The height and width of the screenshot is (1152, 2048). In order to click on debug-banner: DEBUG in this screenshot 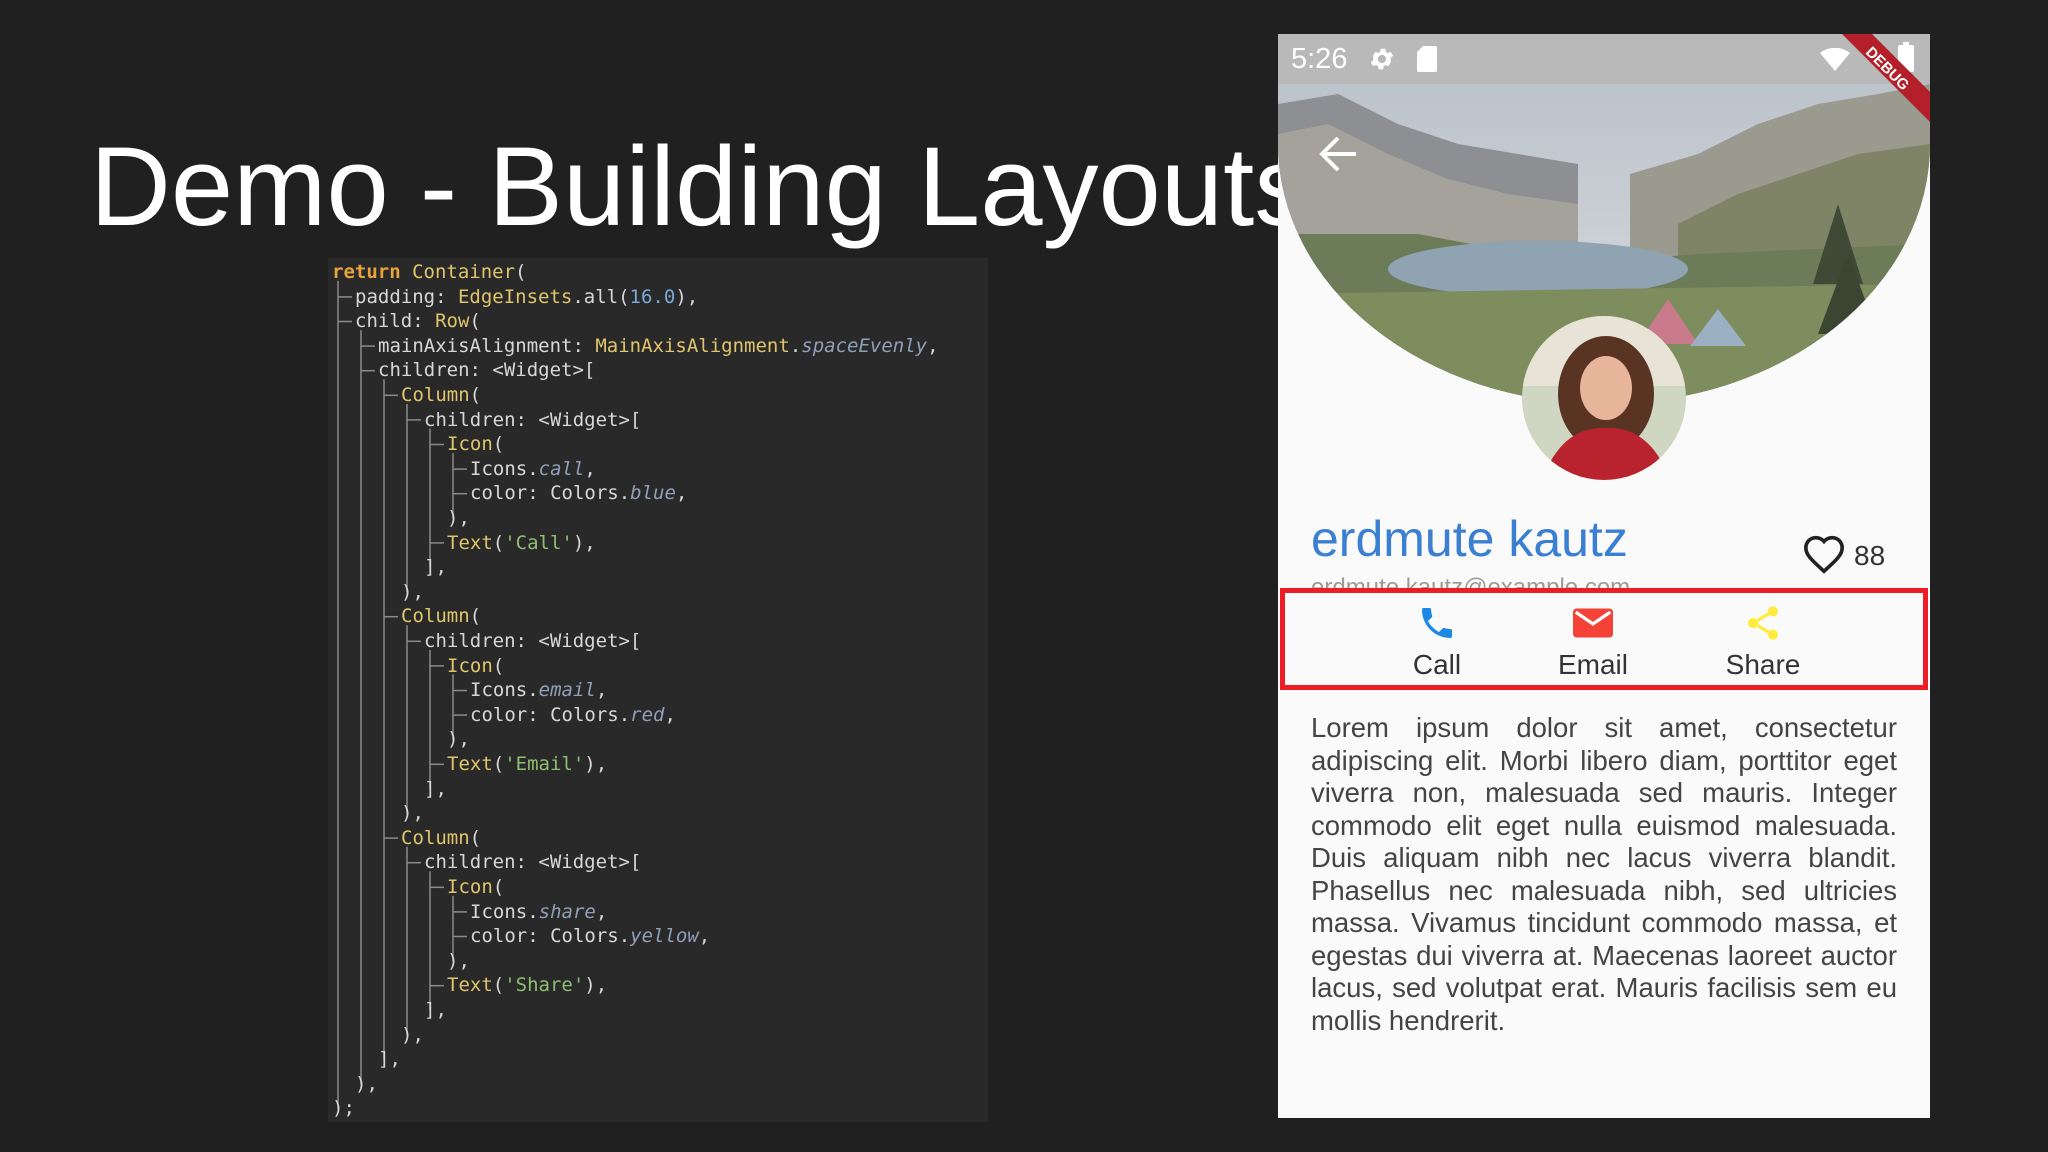, I will do `click(1886, 78)`.